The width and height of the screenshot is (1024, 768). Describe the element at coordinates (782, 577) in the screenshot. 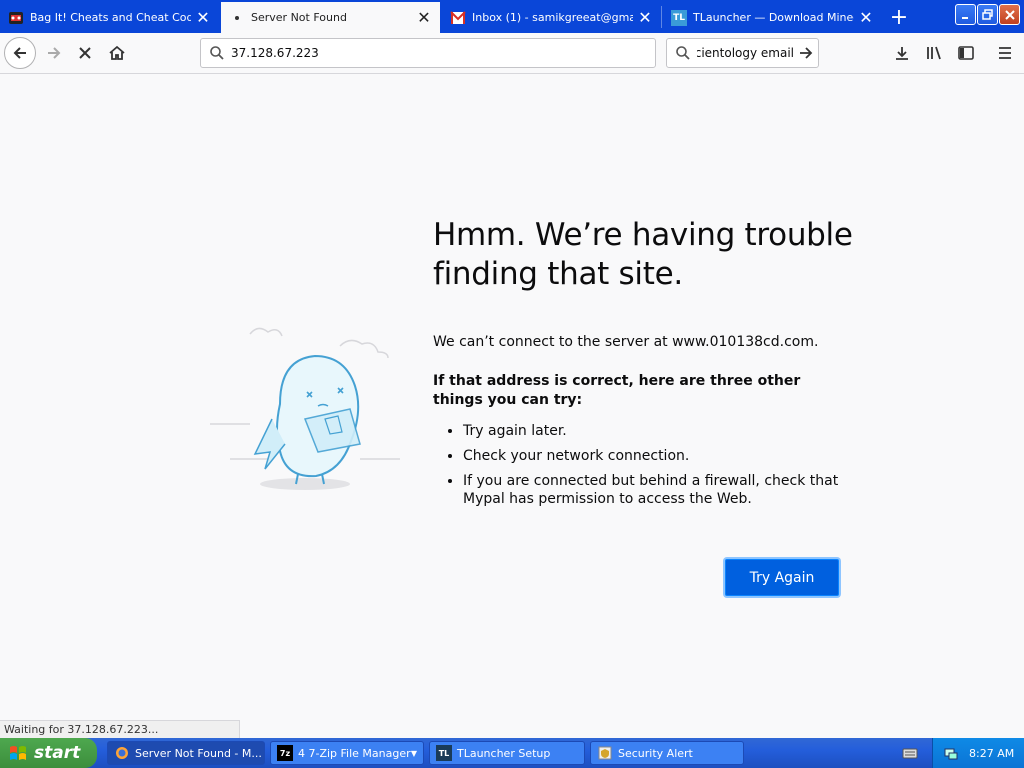

I see `try-again-button: Try Again` at that location.